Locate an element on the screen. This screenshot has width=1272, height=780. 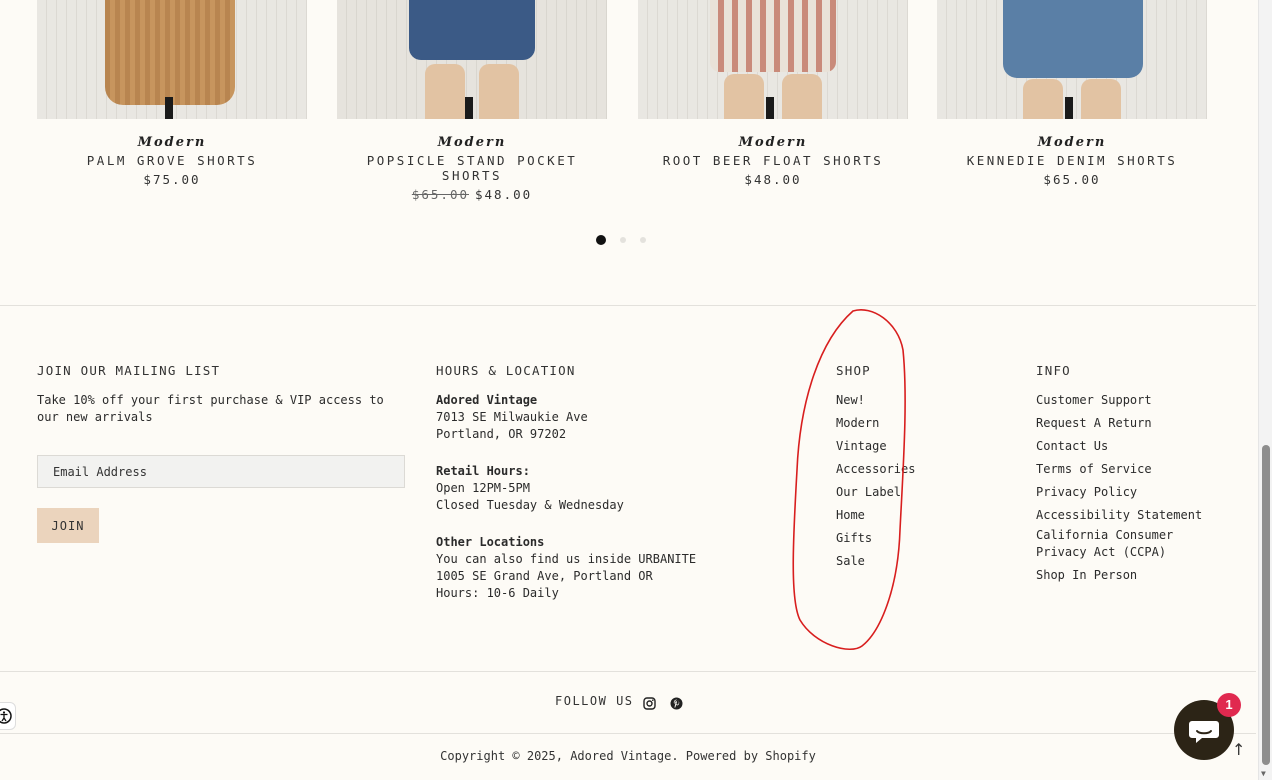
product-price: $75.00 is located at coordinates (172, 179).